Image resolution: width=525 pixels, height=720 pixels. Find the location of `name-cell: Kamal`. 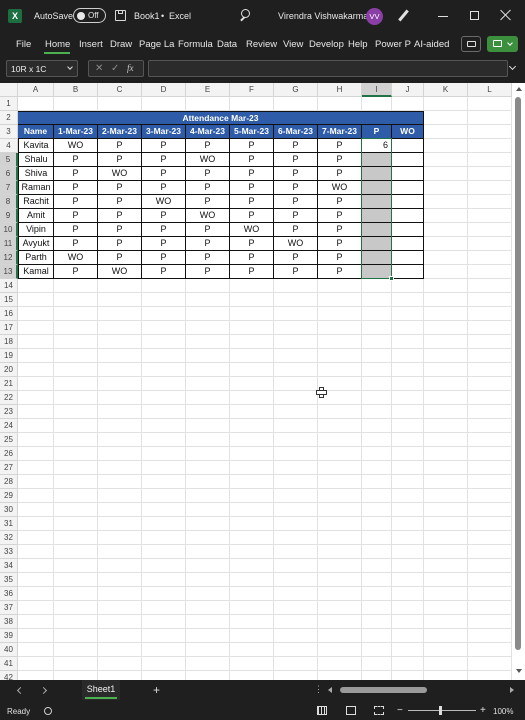

name-cell: Kamal is located at coordinates (36, 272).